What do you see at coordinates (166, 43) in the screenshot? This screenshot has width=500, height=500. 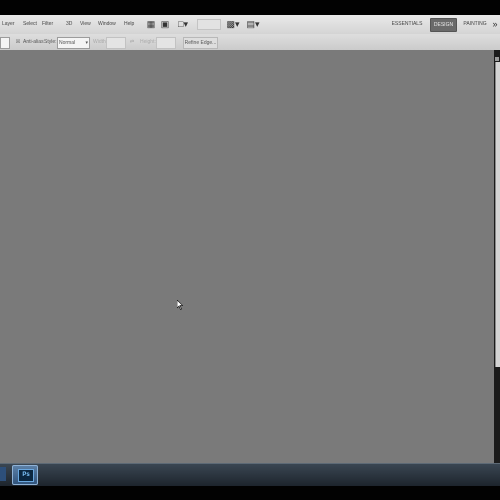 I see `height-field` at bounding box center [166, 43].